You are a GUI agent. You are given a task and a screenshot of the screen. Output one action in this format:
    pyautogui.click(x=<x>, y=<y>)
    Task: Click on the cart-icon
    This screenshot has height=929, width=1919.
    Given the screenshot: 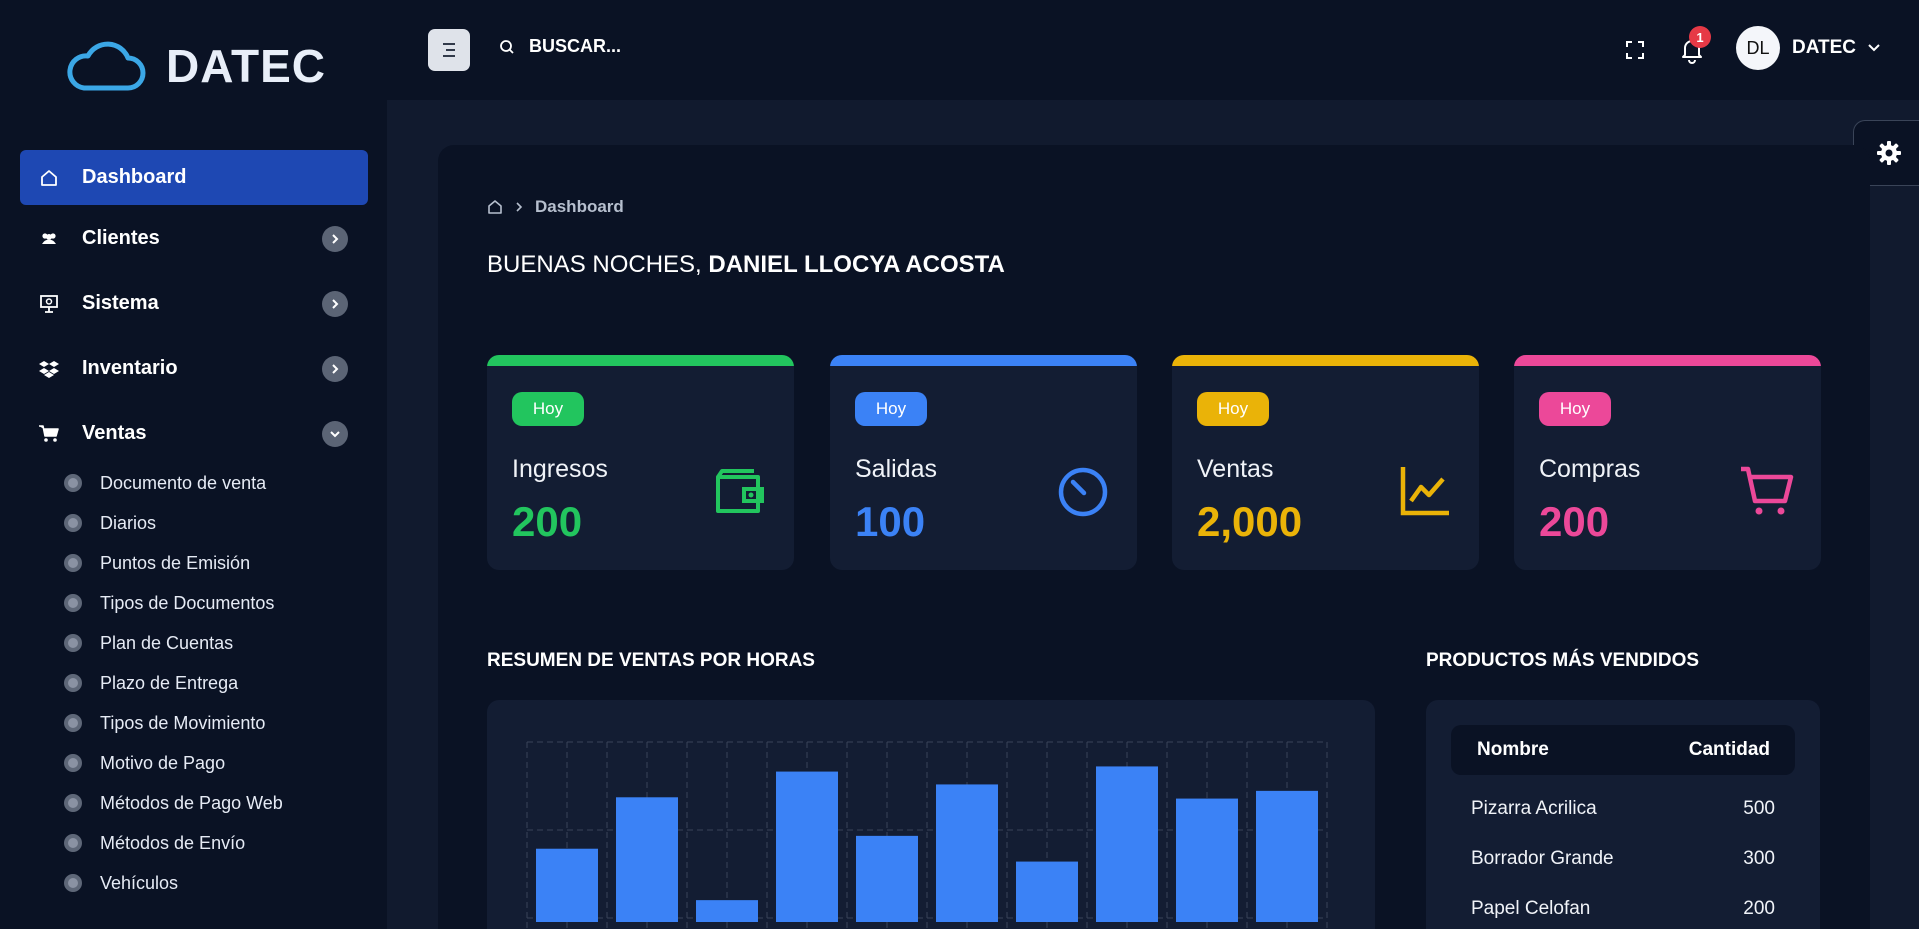 What is the action you would take?
    pyautogui.click(x=49, y=434)
    